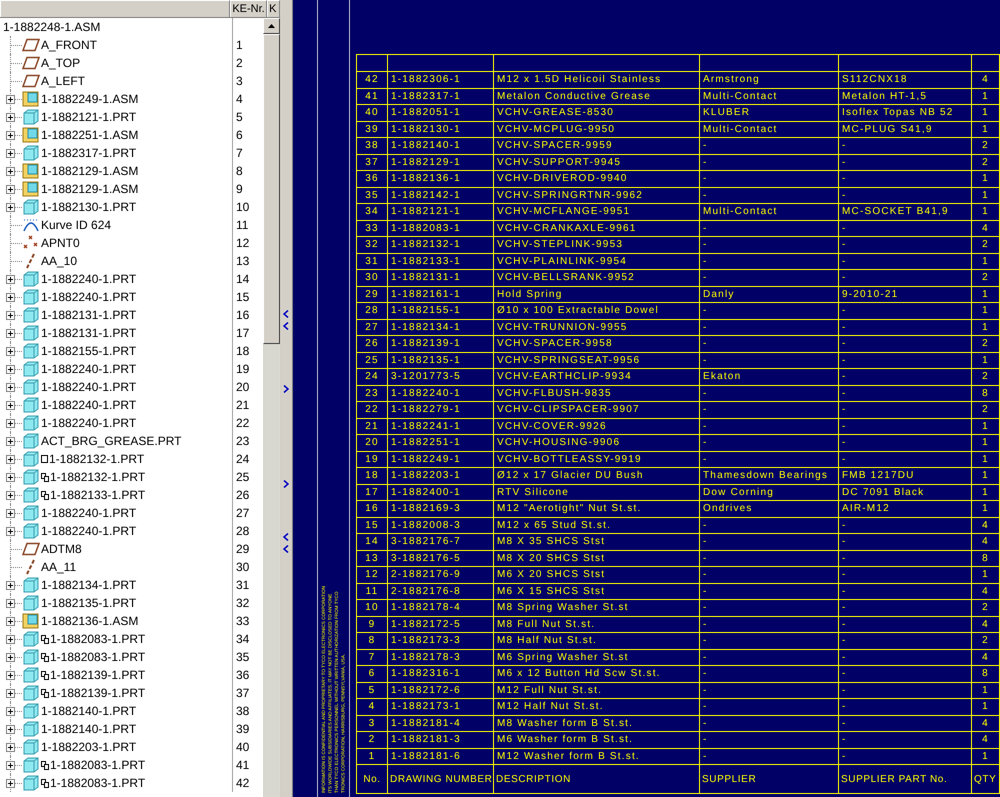 Image resolution: width=1000 pixels, height=797 pixels. Describe the element at coordinates (596, 294) in the screenshot. I see `table-cell: Hold Spring` at that location.